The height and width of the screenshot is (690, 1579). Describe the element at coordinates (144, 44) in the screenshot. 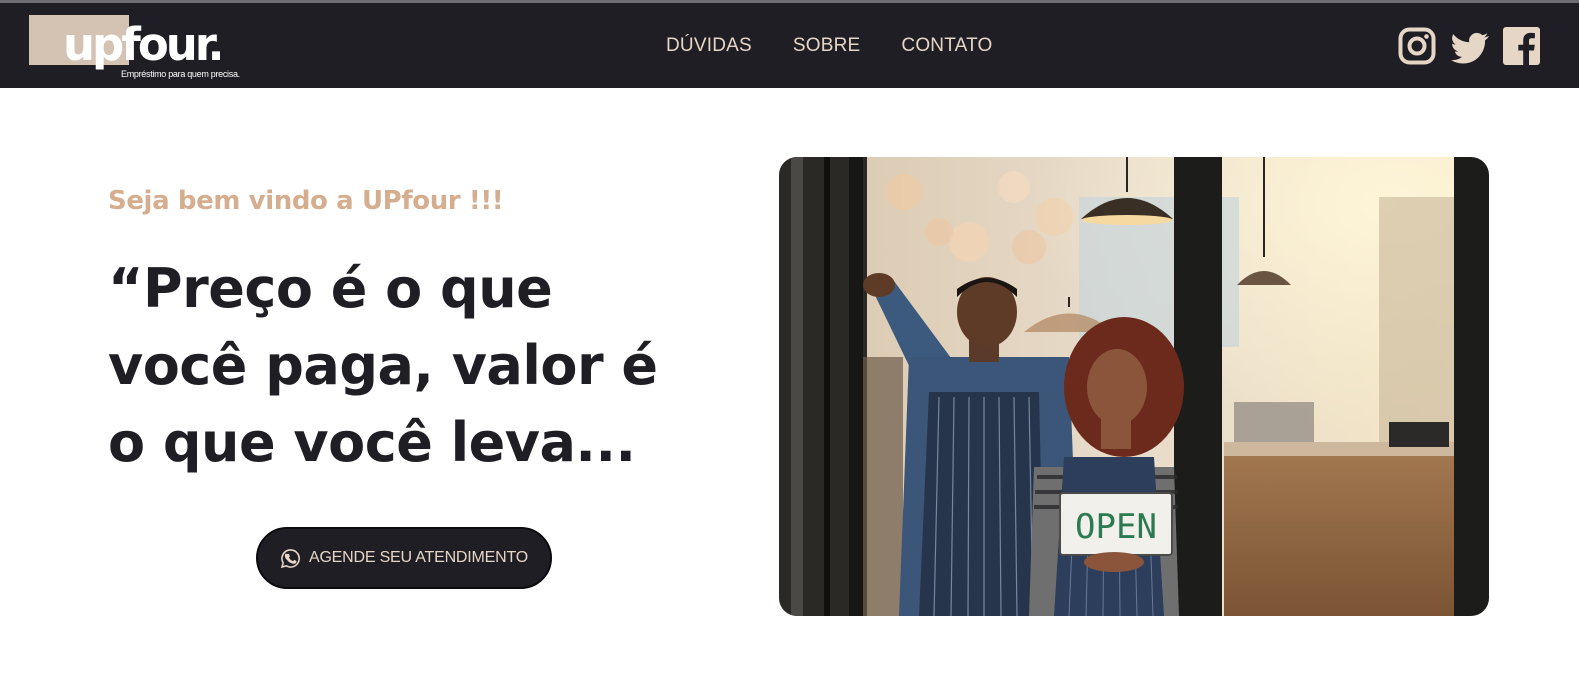

I see `logo-wordmark: upfour.` at that location.